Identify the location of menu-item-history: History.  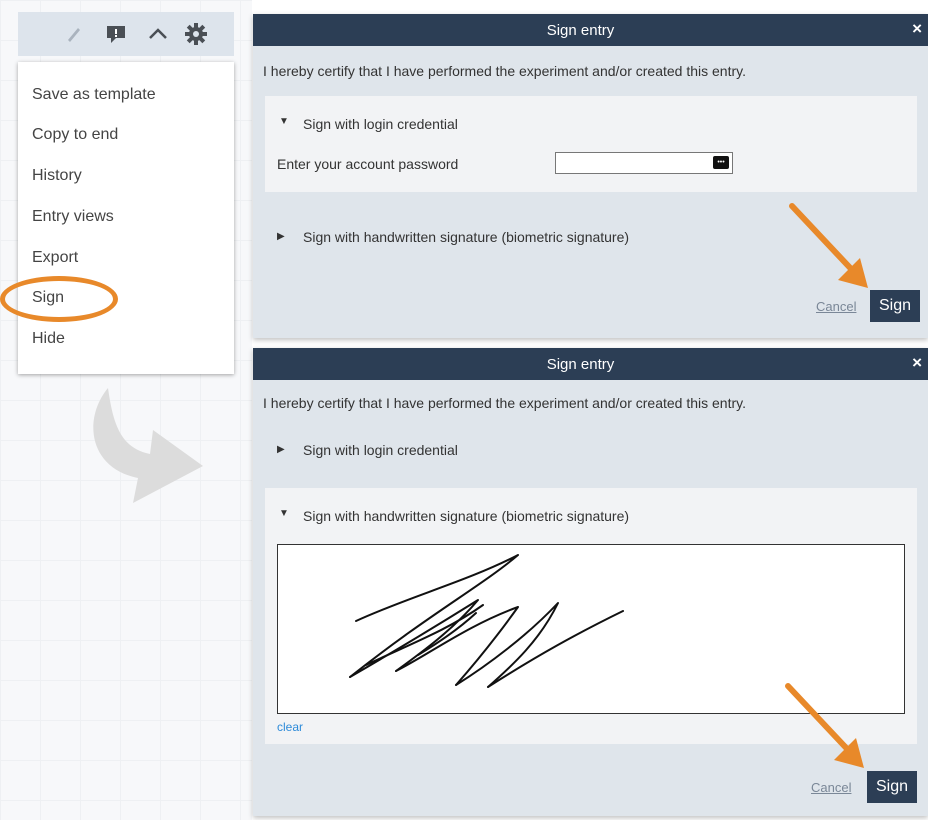
(57, 176).